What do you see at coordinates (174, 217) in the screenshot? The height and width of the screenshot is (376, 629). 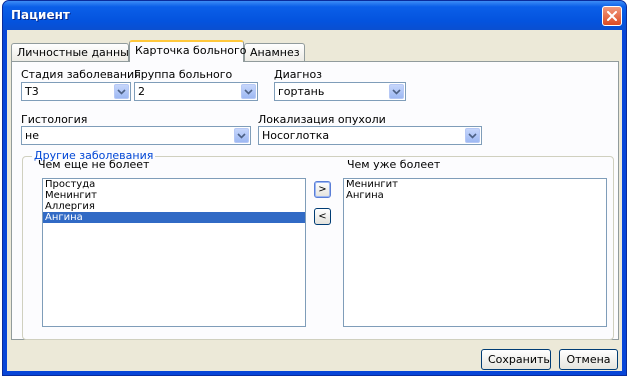 I see `list-item-selected: Ангина` at bounding box center [174, 217].